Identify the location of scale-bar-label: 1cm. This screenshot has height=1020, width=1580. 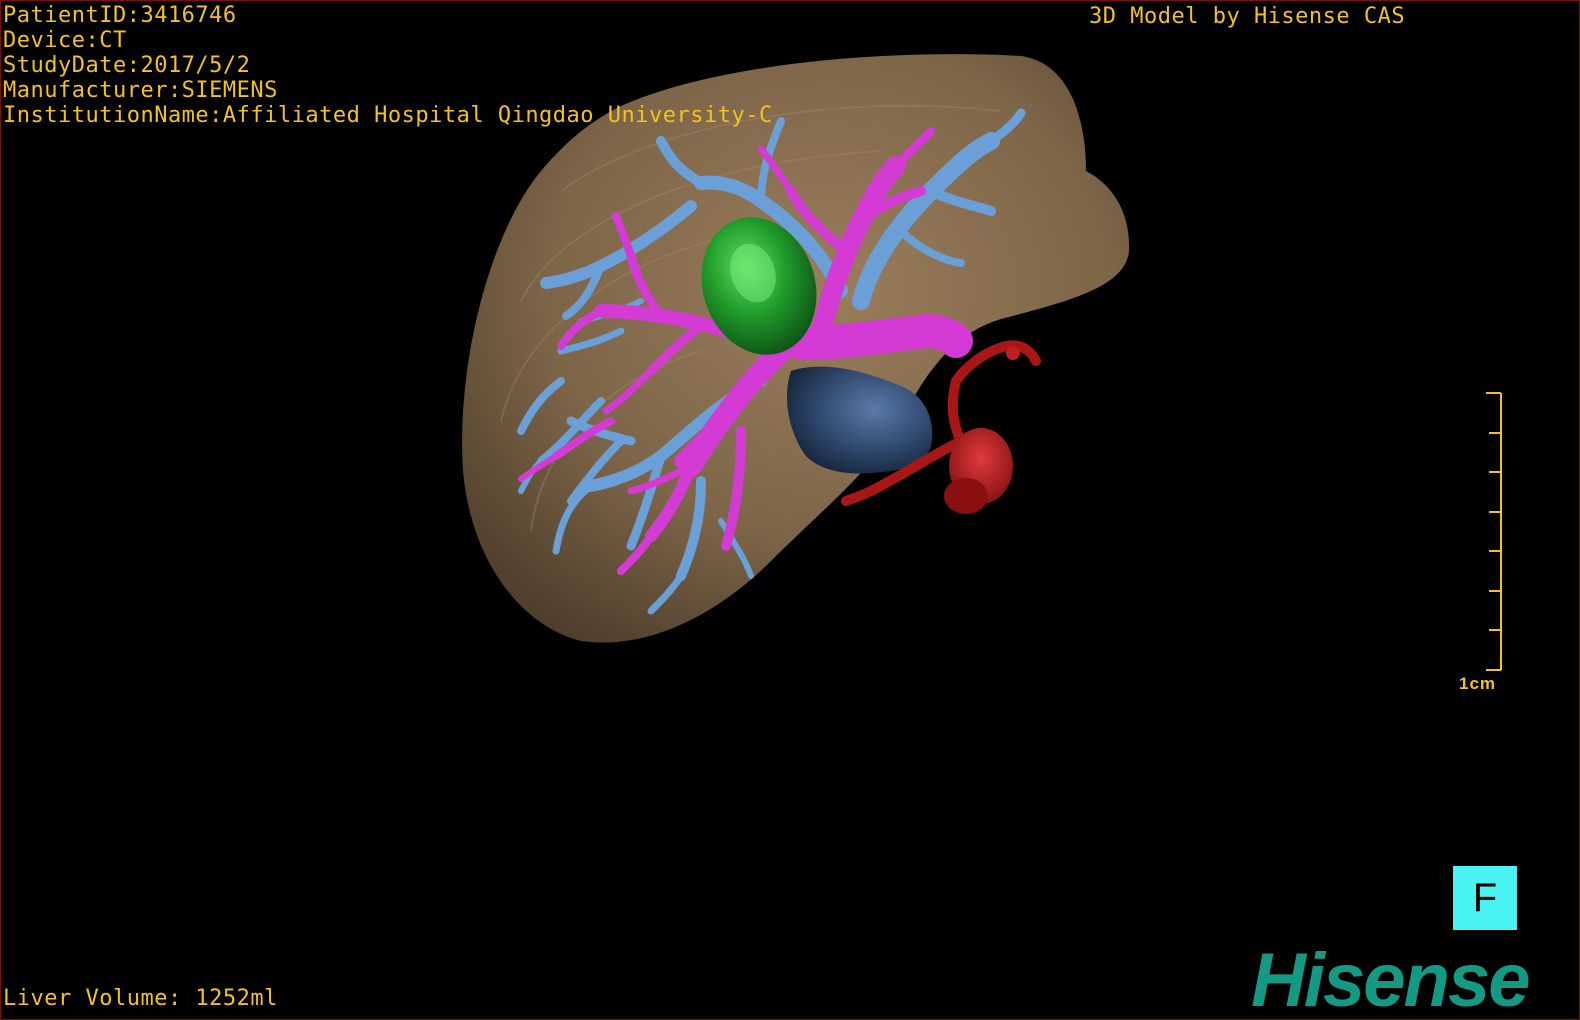
(1478, 683).